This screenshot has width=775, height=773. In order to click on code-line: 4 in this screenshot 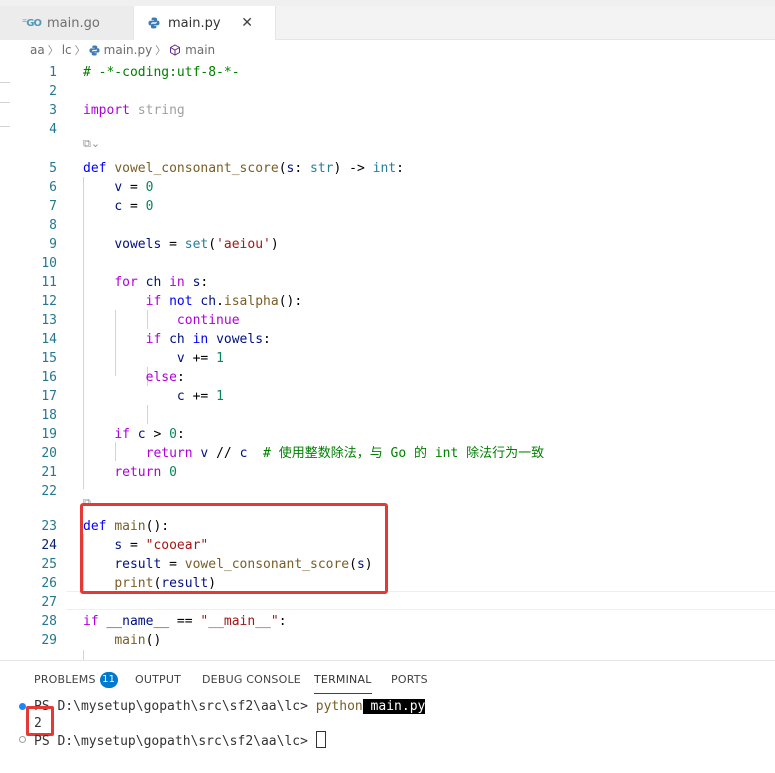, I will do `click(387, 129)`.